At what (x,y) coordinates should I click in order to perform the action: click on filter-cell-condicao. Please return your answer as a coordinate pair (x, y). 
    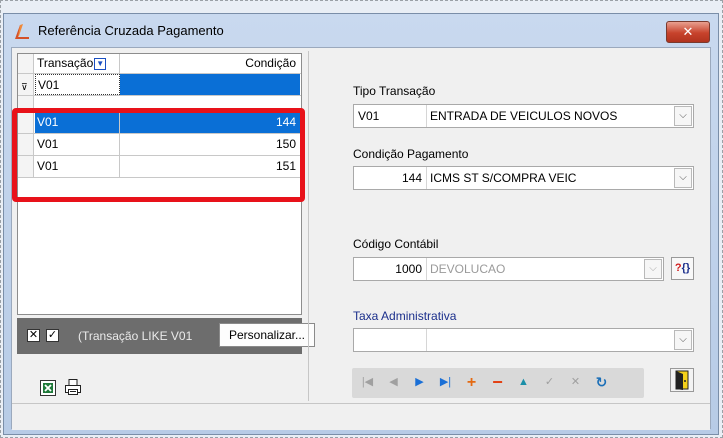
    Looking at the image, I should click on (210, 84).